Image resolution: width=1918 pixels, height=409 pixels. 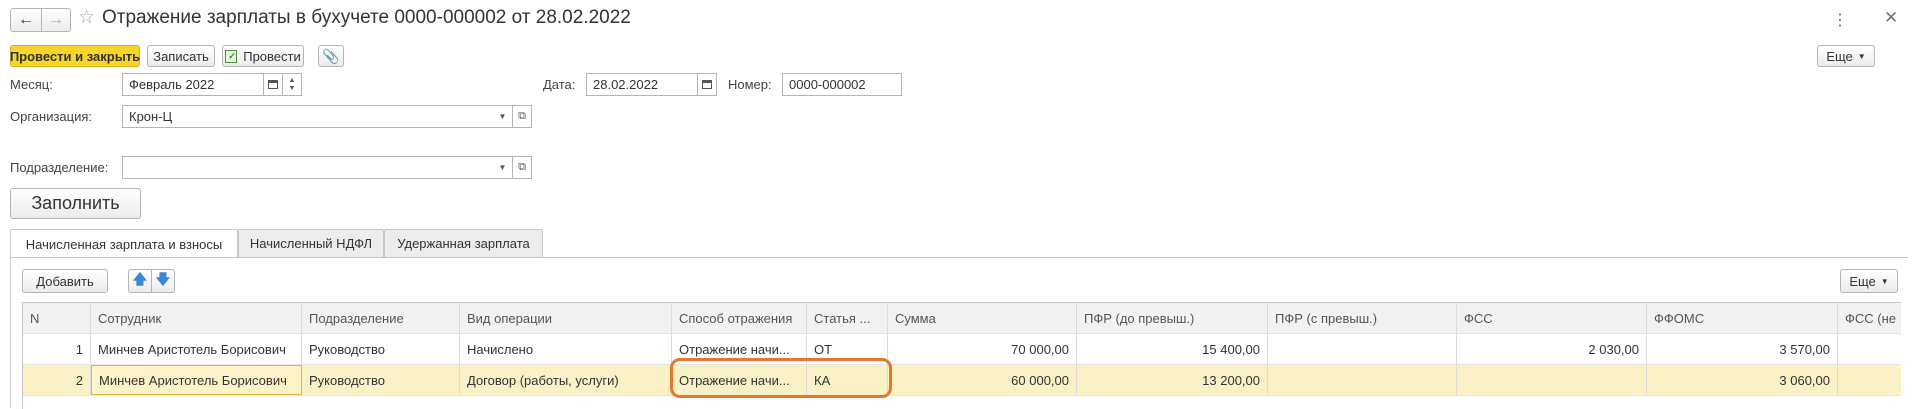 I want to click on post-and-close-button: Провести и закрыть, so click(x=75, y=56).